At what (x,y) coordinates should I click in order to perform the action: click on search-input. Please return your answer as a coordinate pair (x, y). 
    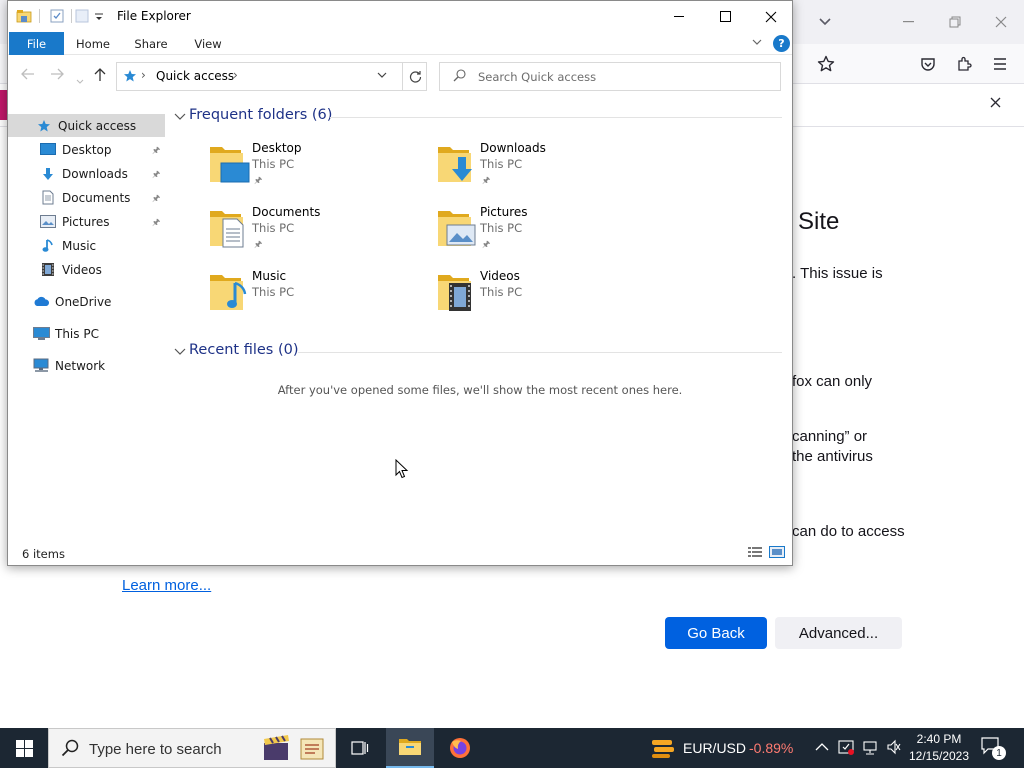
    Looking at the image, I should click on (623, 77).